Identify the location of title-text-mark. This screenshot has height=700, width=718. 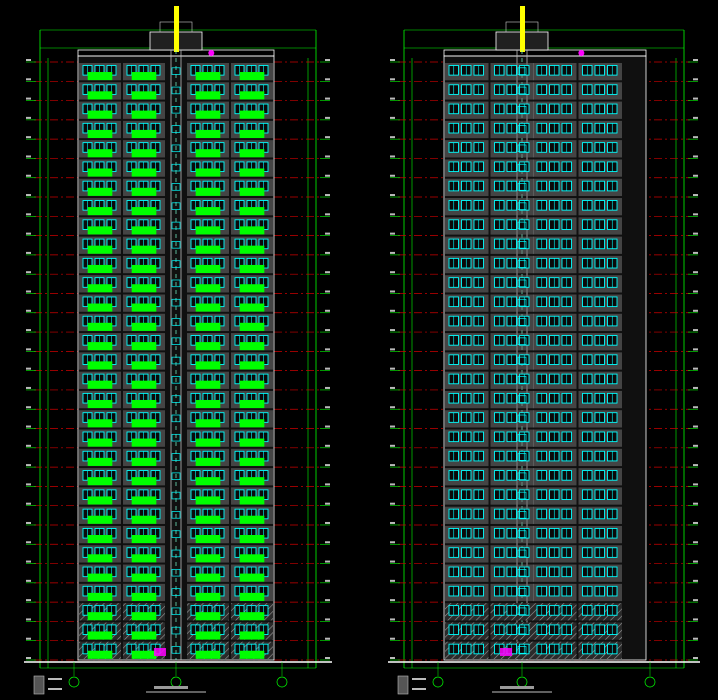
(171, 687).